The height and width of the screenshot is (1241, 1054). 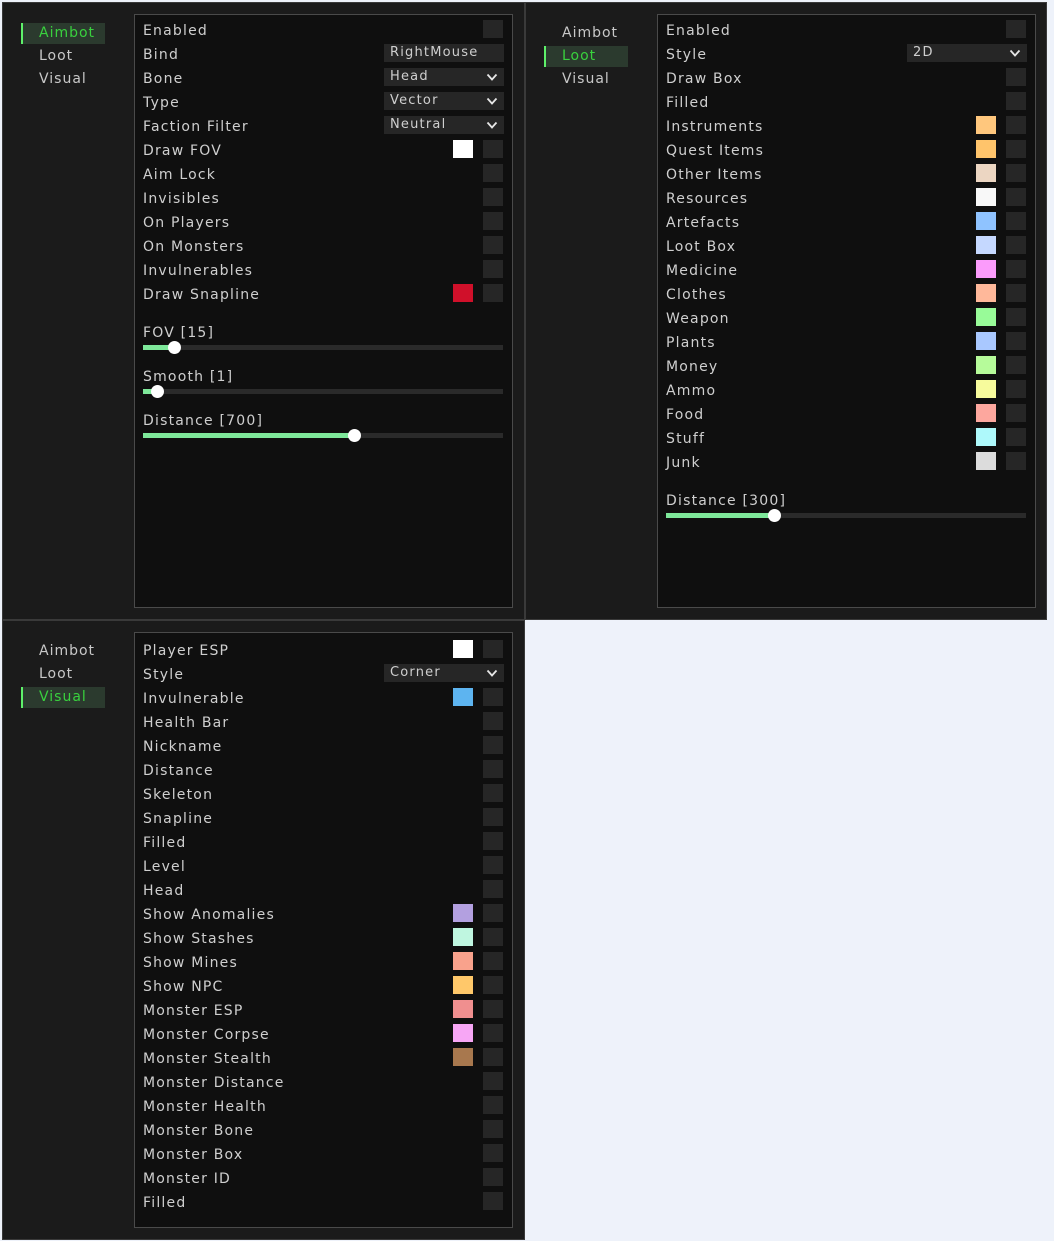 I want to click on dropdown-type: Vector, so click(x=444, y=101).